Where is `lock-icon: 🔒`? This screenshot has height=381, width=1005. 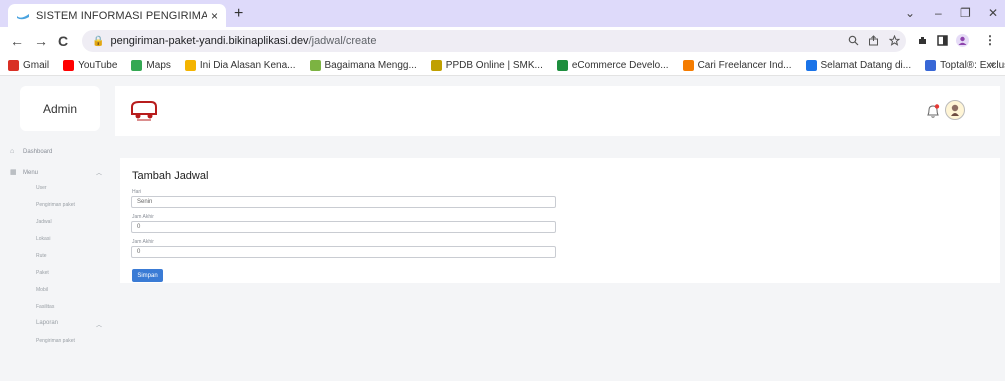
lock-icon: 🔒 is located at coordinates (98, 41).